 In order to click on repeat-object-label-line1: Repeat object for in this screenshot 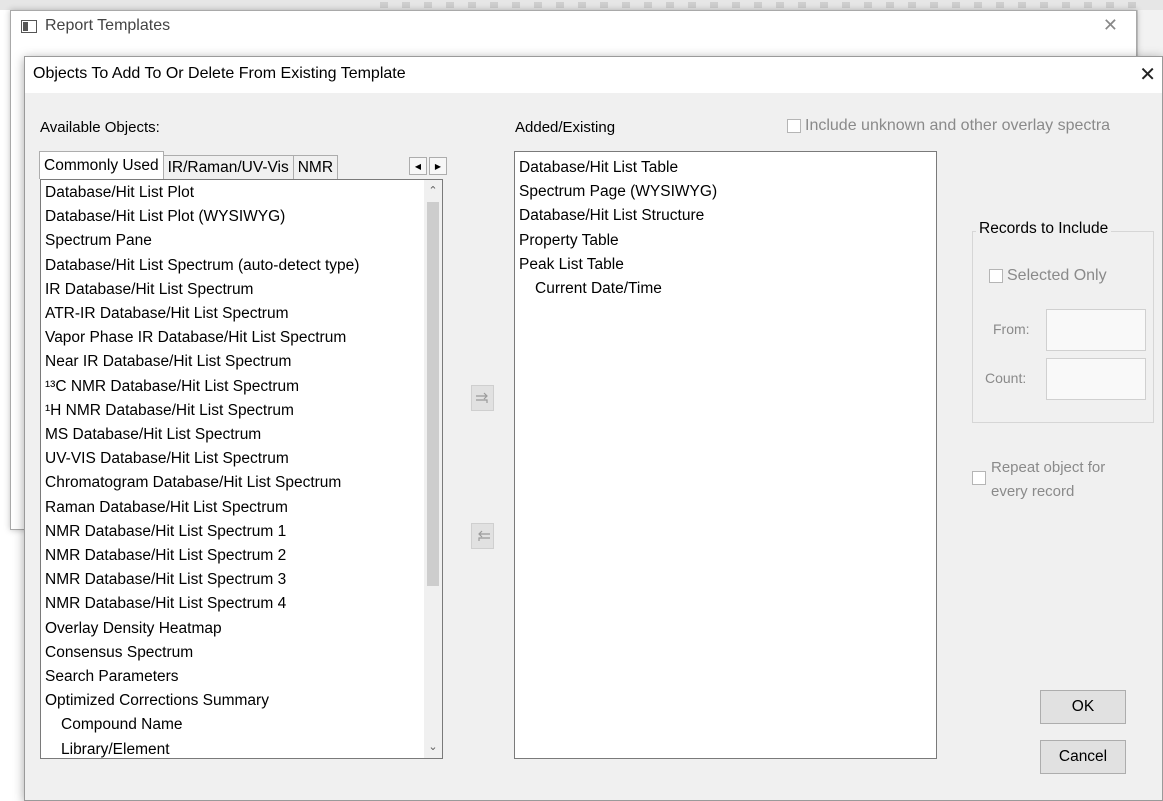, I will do `click(1048, 467)`.